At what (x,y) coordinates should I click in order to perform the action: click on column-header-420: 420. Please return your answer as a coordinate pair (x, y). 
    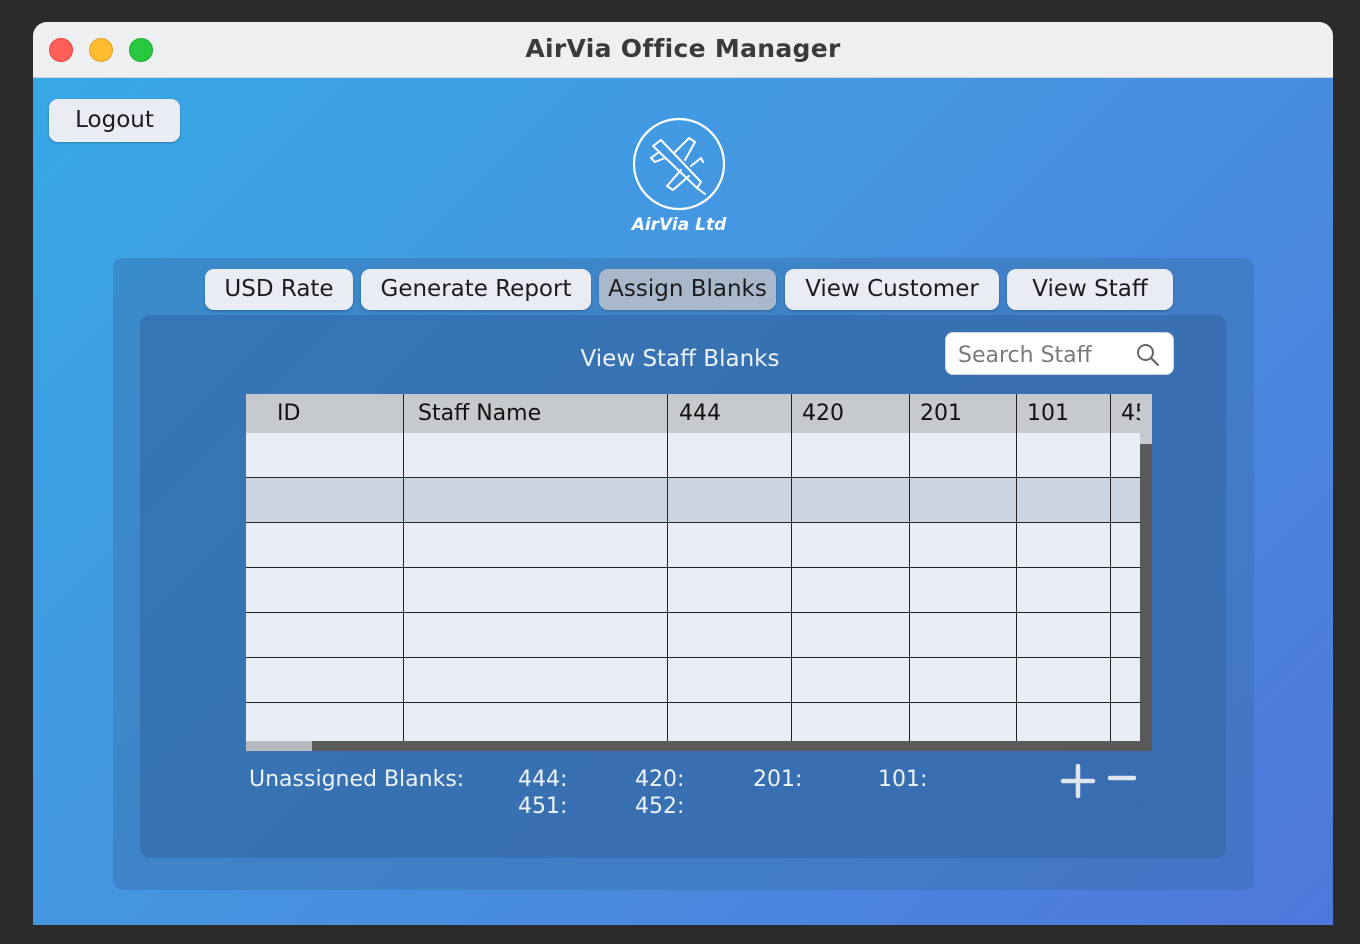
    Looking at the image, I should click on (851, 413).